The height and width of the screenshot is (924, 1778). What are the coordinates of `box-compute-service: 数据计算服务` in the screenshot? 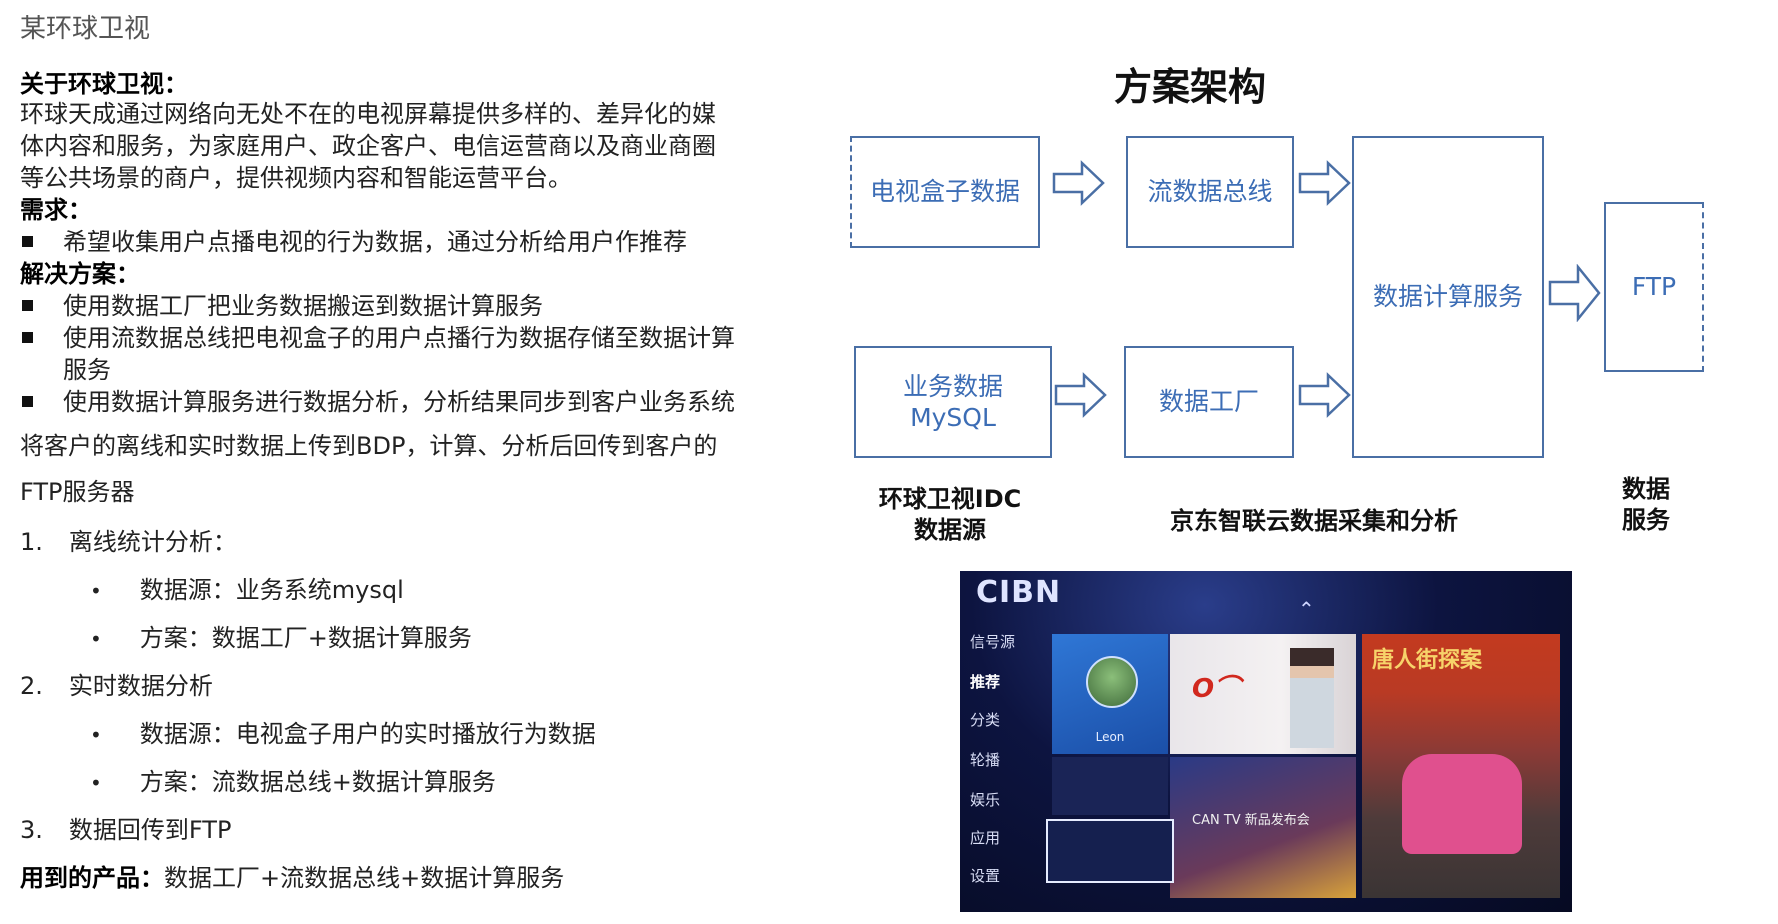 It's located at (1448, 297).